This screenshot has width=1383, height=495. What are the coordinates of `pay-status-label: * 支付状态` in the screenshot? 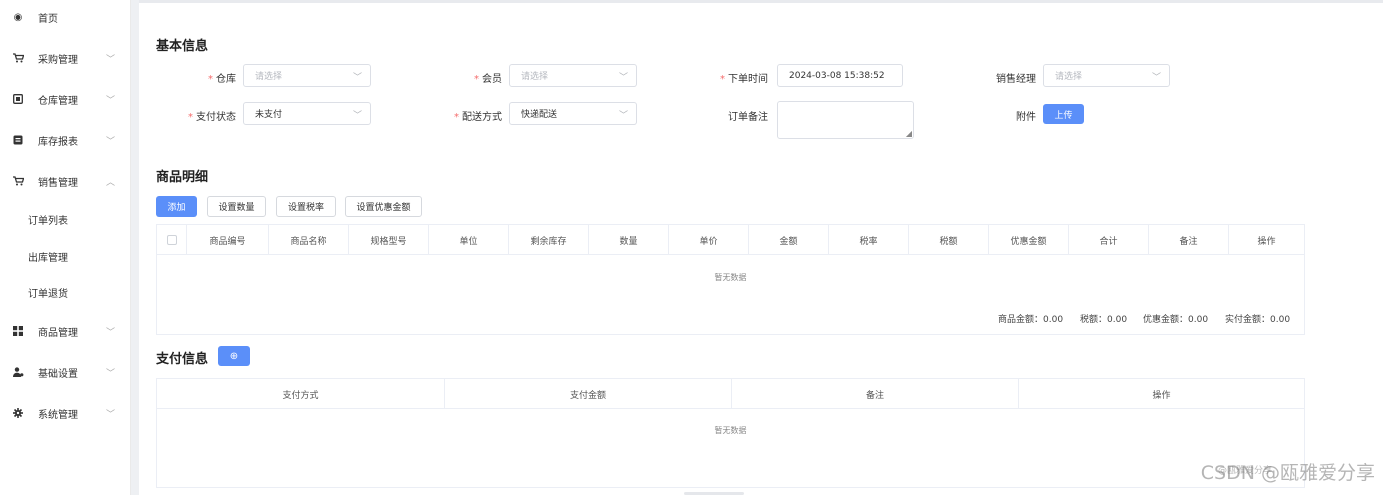 It's located at (212, 117).